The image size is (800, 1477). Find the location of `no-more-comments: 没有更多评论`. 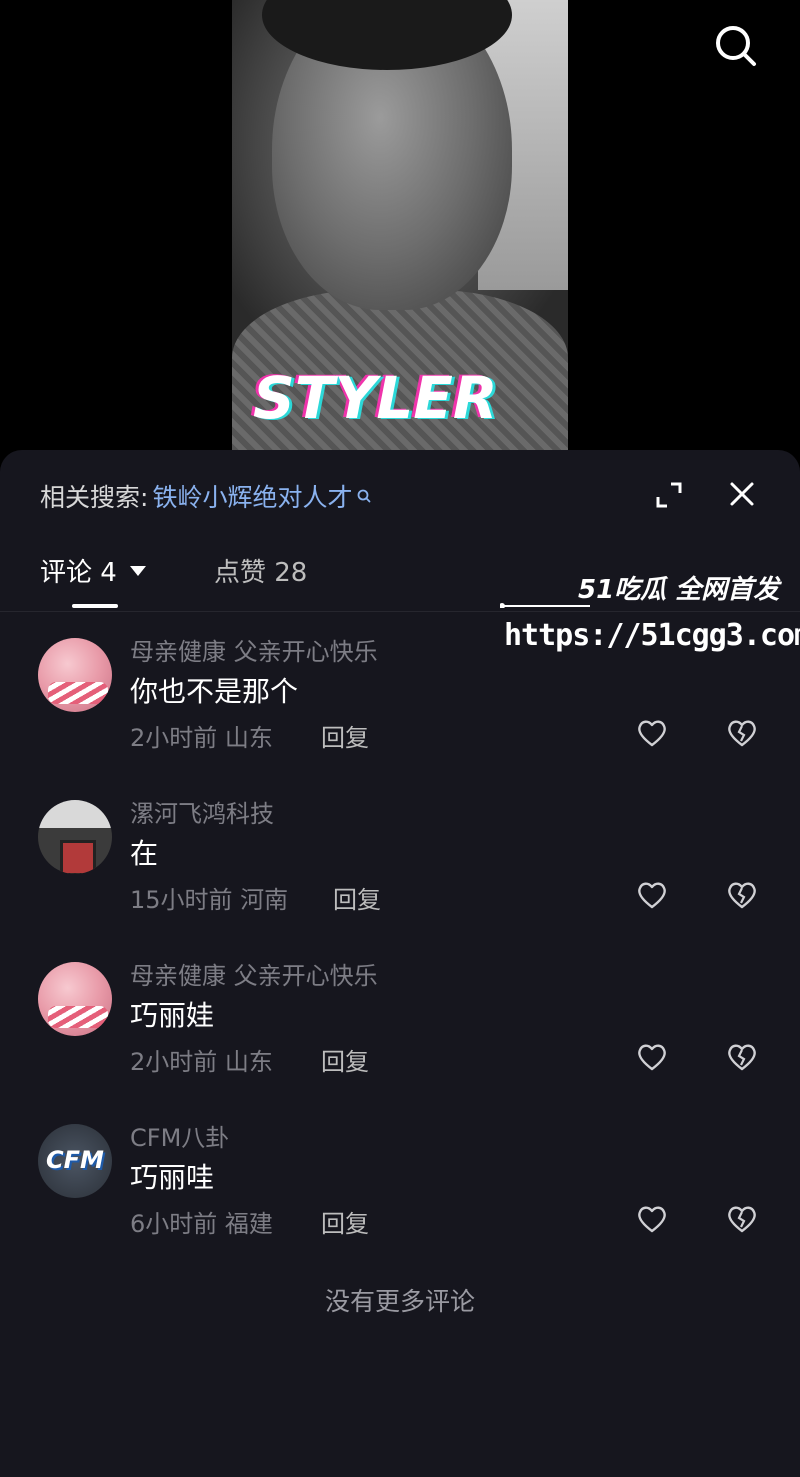

no-more-comments: 没有更多评论 is located at coordinates (399, 1301).